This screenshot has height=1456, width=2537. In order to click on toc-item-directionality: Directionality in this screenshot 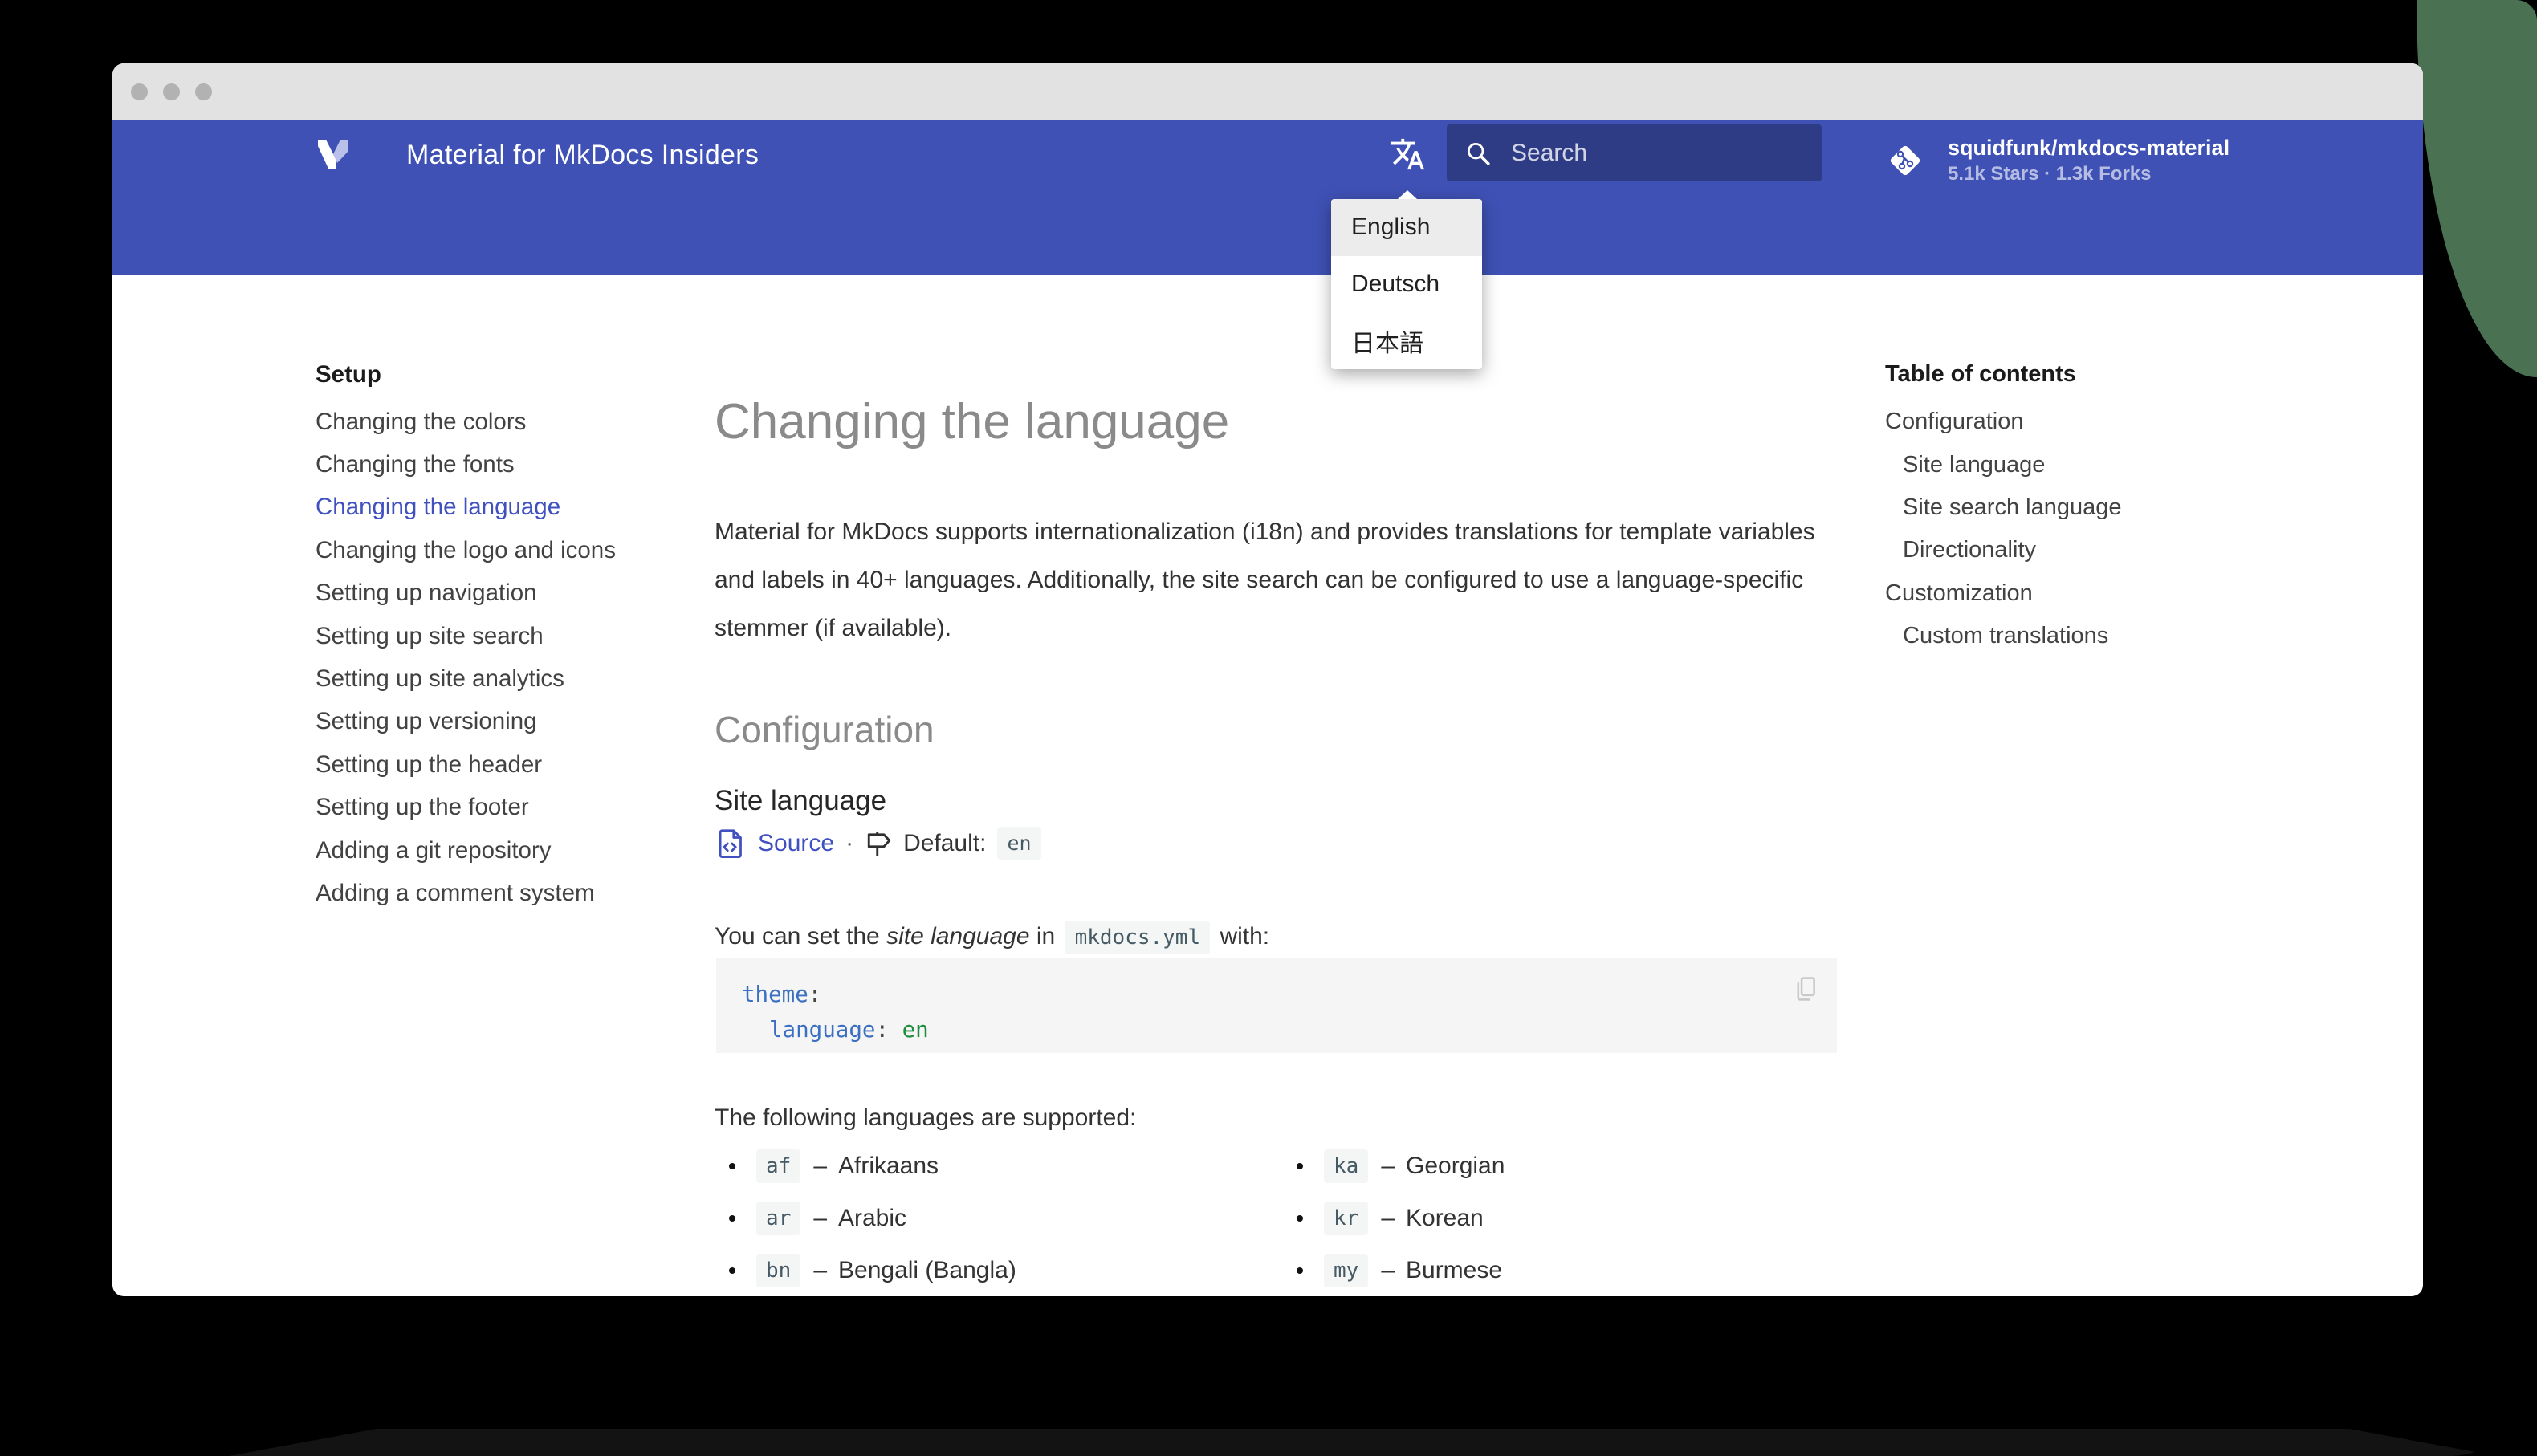, I will do `click(2069, 550)`.